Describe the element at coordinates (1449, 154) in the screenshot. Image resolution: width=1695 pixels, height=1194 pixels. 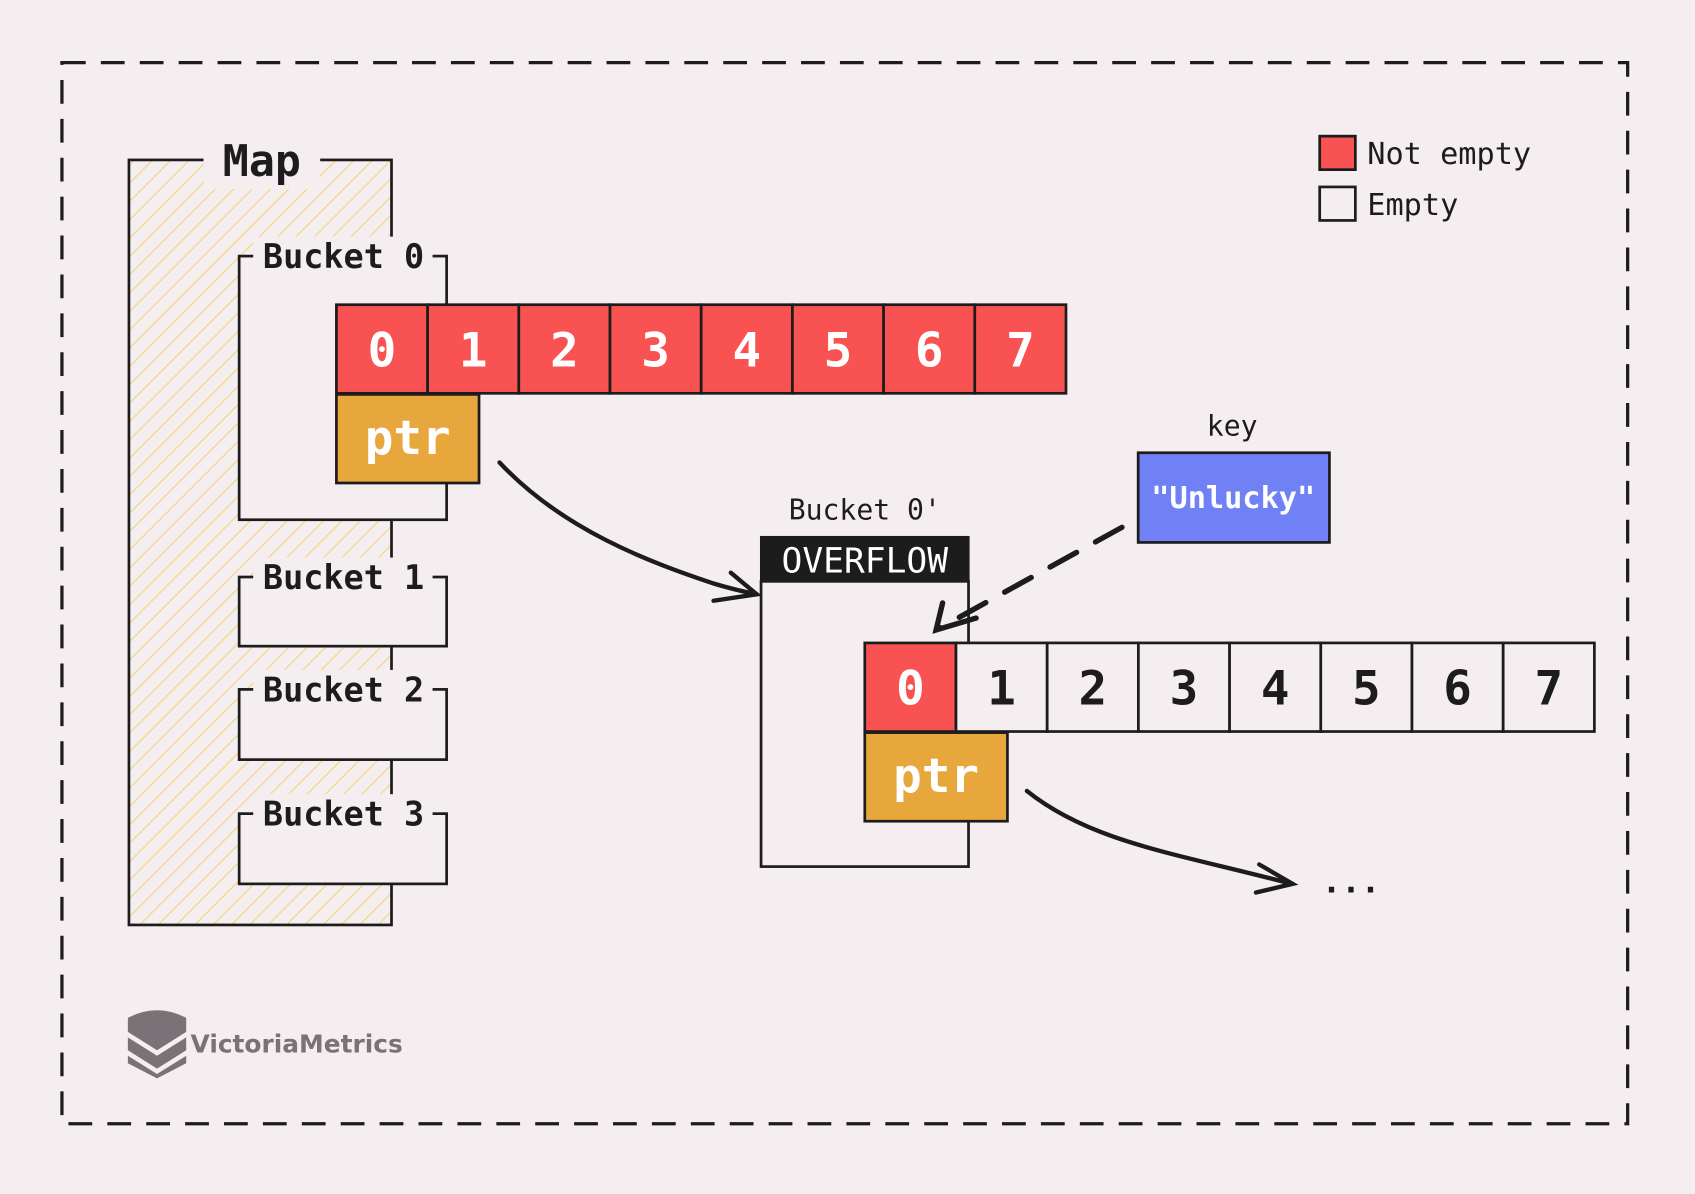
I see `legend-label: Not empty` at that location.